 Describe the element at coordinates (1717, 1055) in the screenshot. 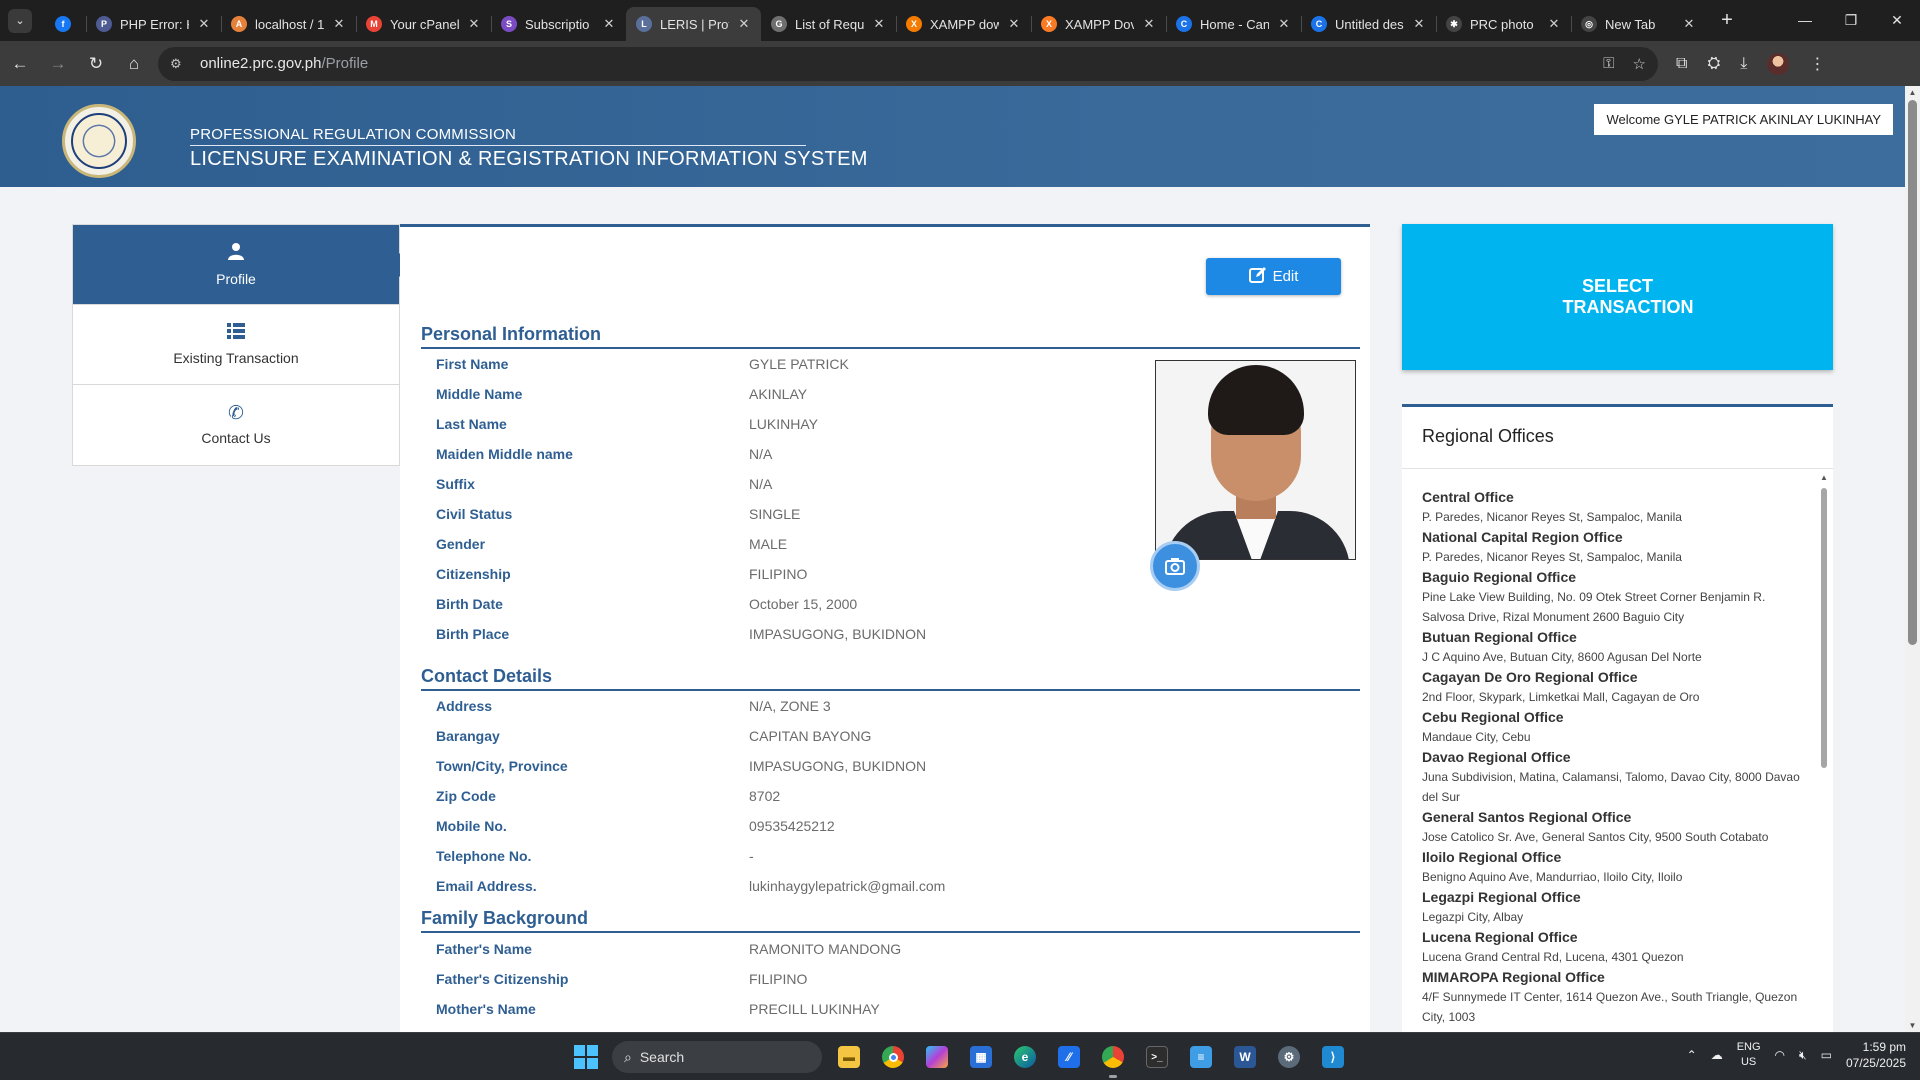

I see `onedrive-icon: ☁` at that location.